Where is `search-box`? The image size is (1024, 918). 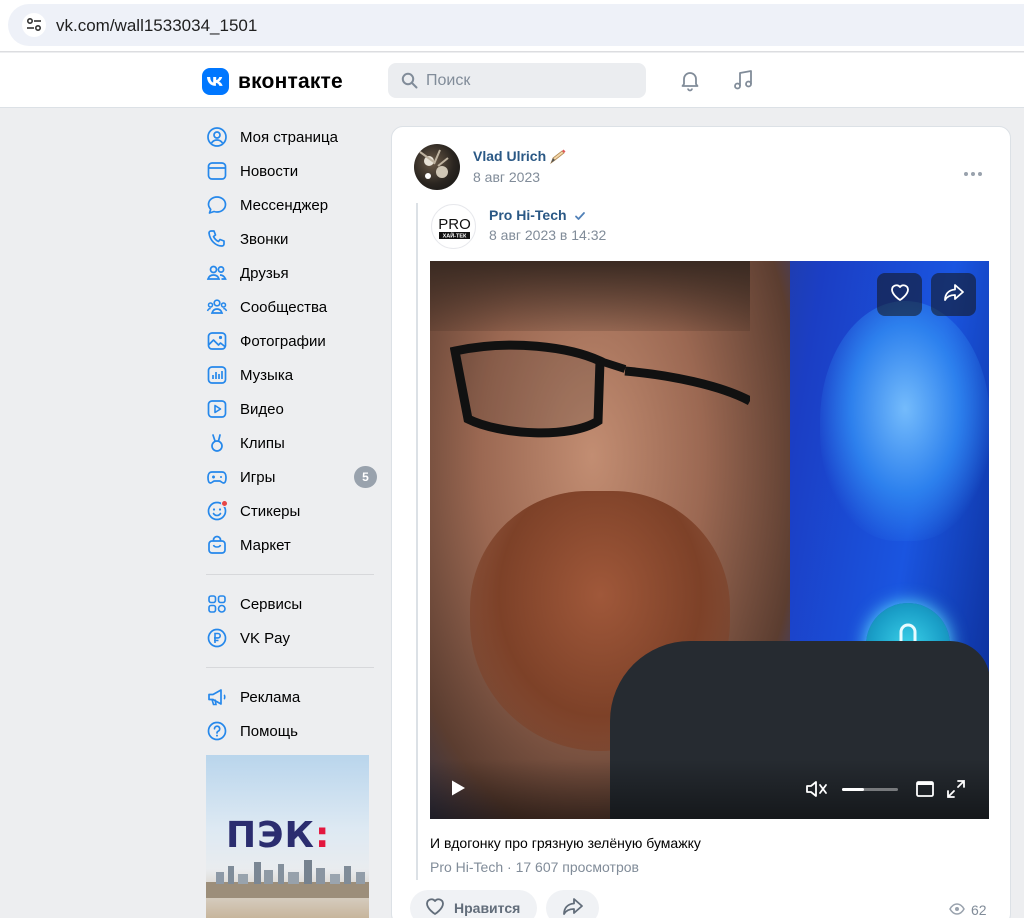
search-box is located at coordinates (517, 80).